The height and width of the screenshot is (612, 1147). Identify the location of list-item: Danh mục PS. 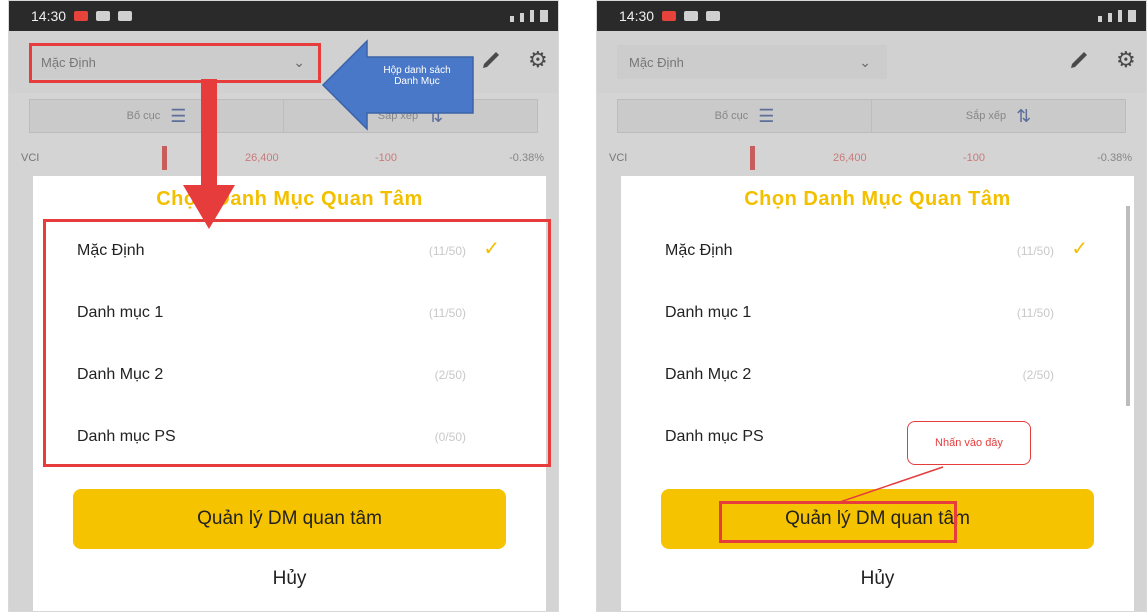
(877, 438).